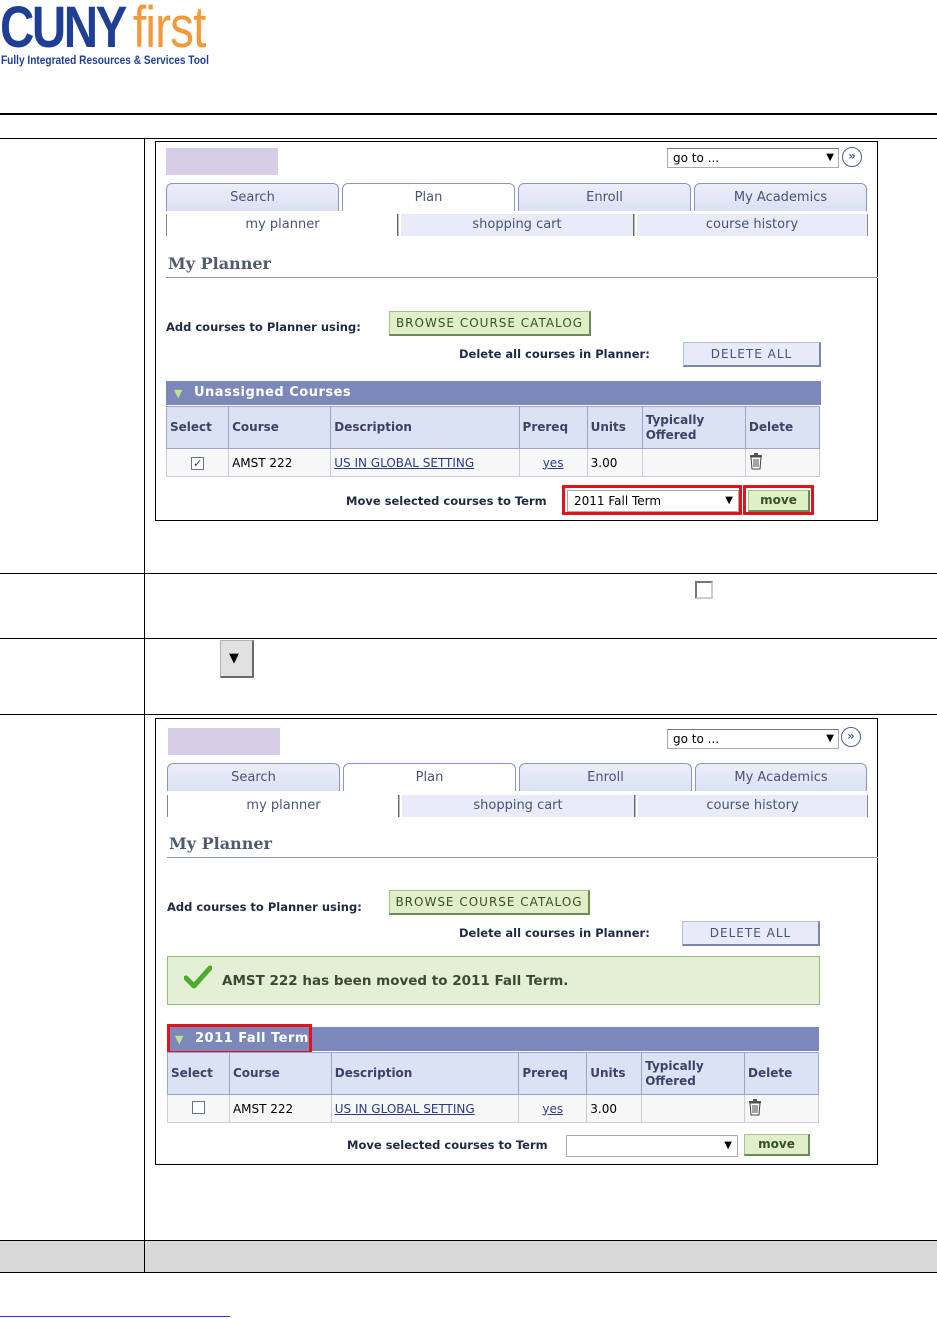 The height and width of the screenshot is (1319, 937). What do you see at coordinates (493, 462) in the screenshot?
I see `table-row: ✓ AMST 222 US IN GLOBAL SETTING yes 3.00` at bounding box center [493, 462].